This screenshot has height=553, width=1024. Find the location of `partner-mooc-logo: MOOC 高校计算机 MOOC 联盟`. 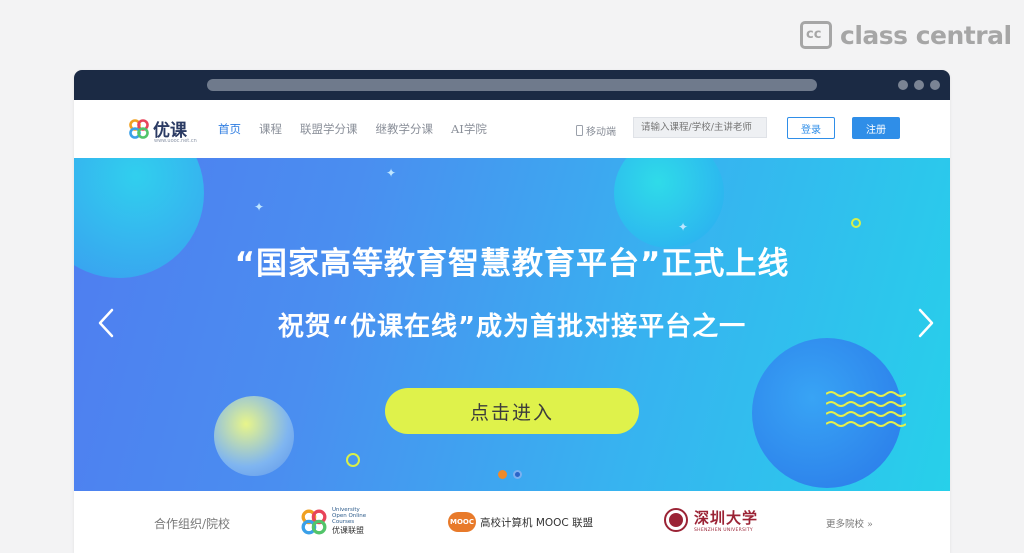

partner-mooc-logo: MOOC 高校计算机 MOOC 联盟 is located at coordinates (520, 522).